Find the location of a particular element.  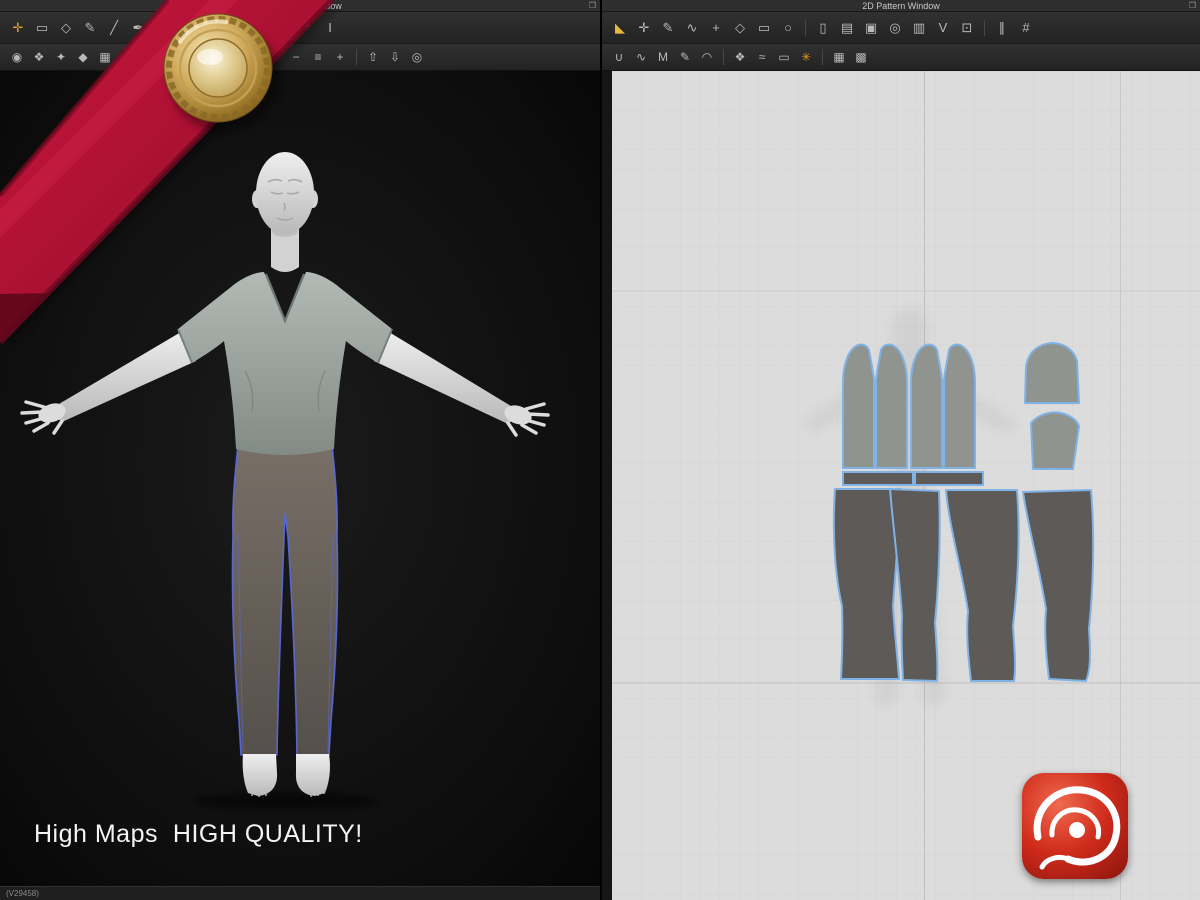

free-sewing-tool: ∿ is located at coordinates (641, 57).